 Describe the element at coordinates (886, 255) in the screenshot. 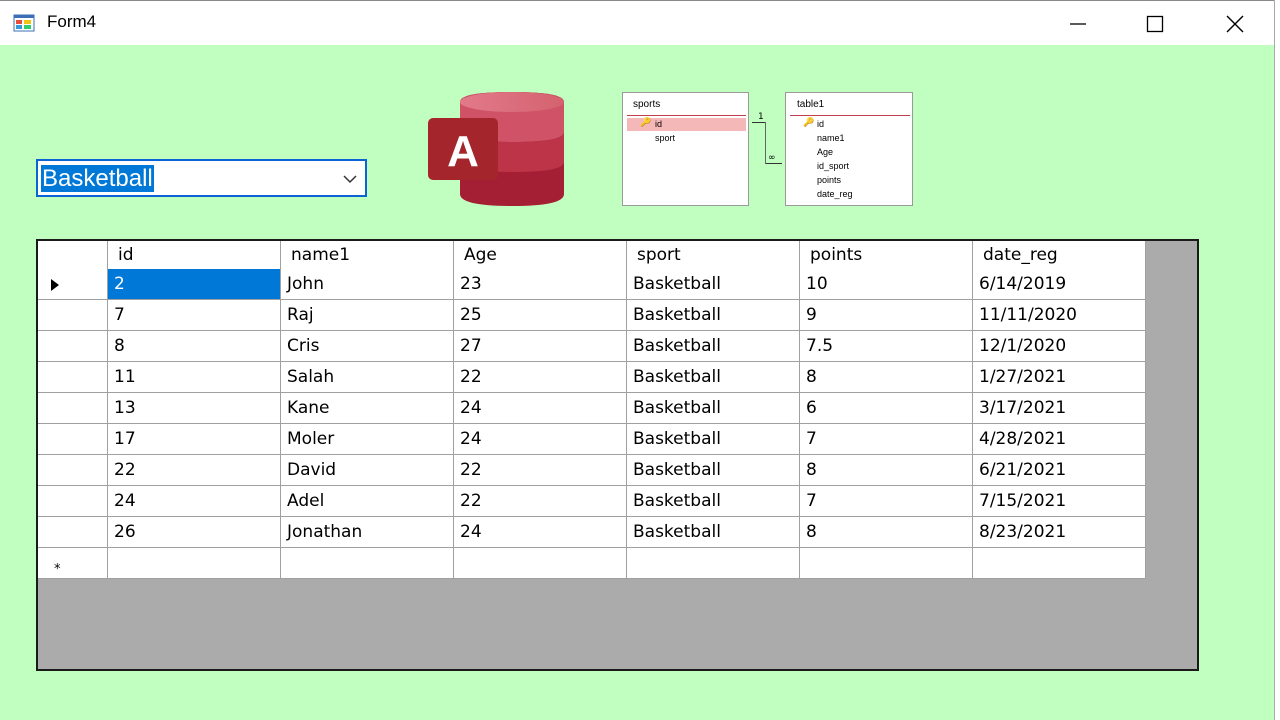

I see `column-header-points: points` at that location.